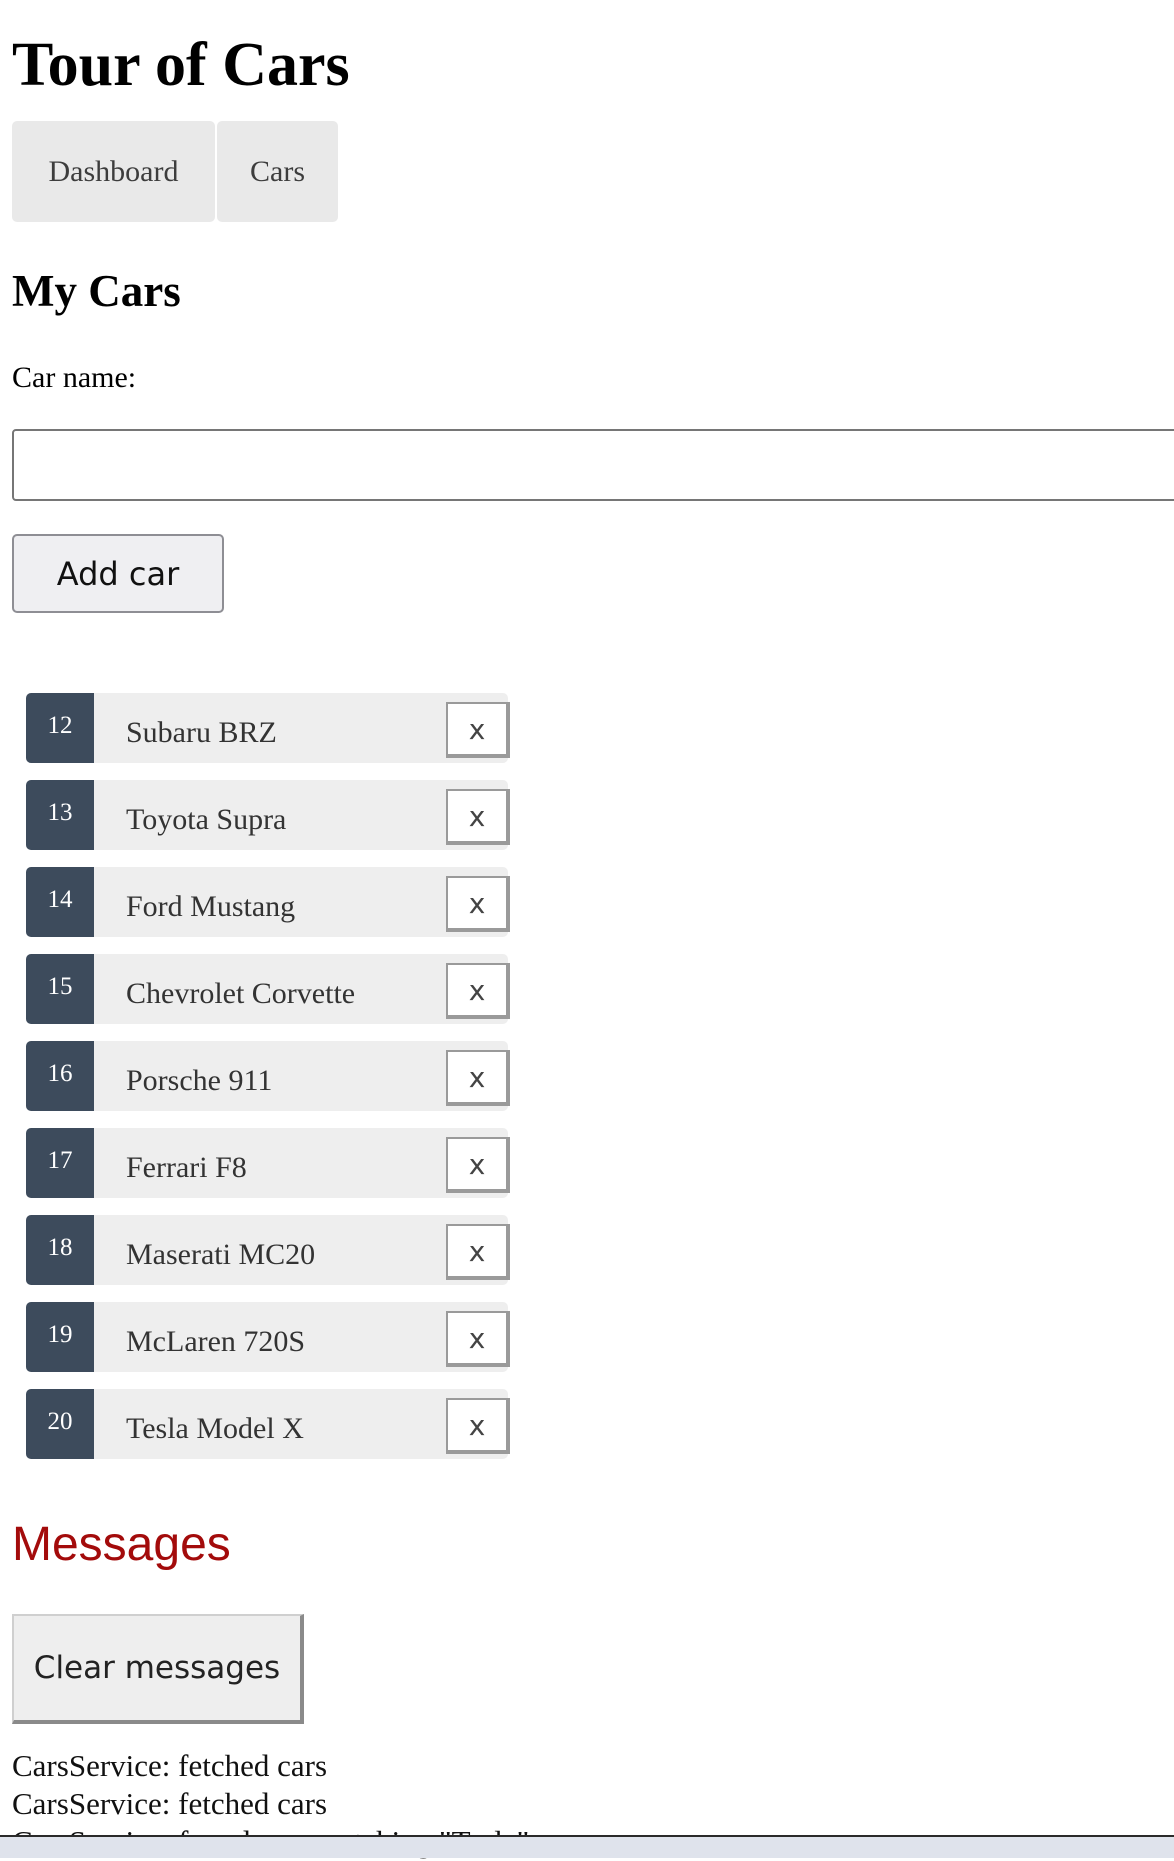 The width and height of the screenshot is (1174, 1861). What do you see at coordinates (215, 1342) in the screenshot?
I see `car-name: McLaren 720S` at bounding box center [215, 1342].